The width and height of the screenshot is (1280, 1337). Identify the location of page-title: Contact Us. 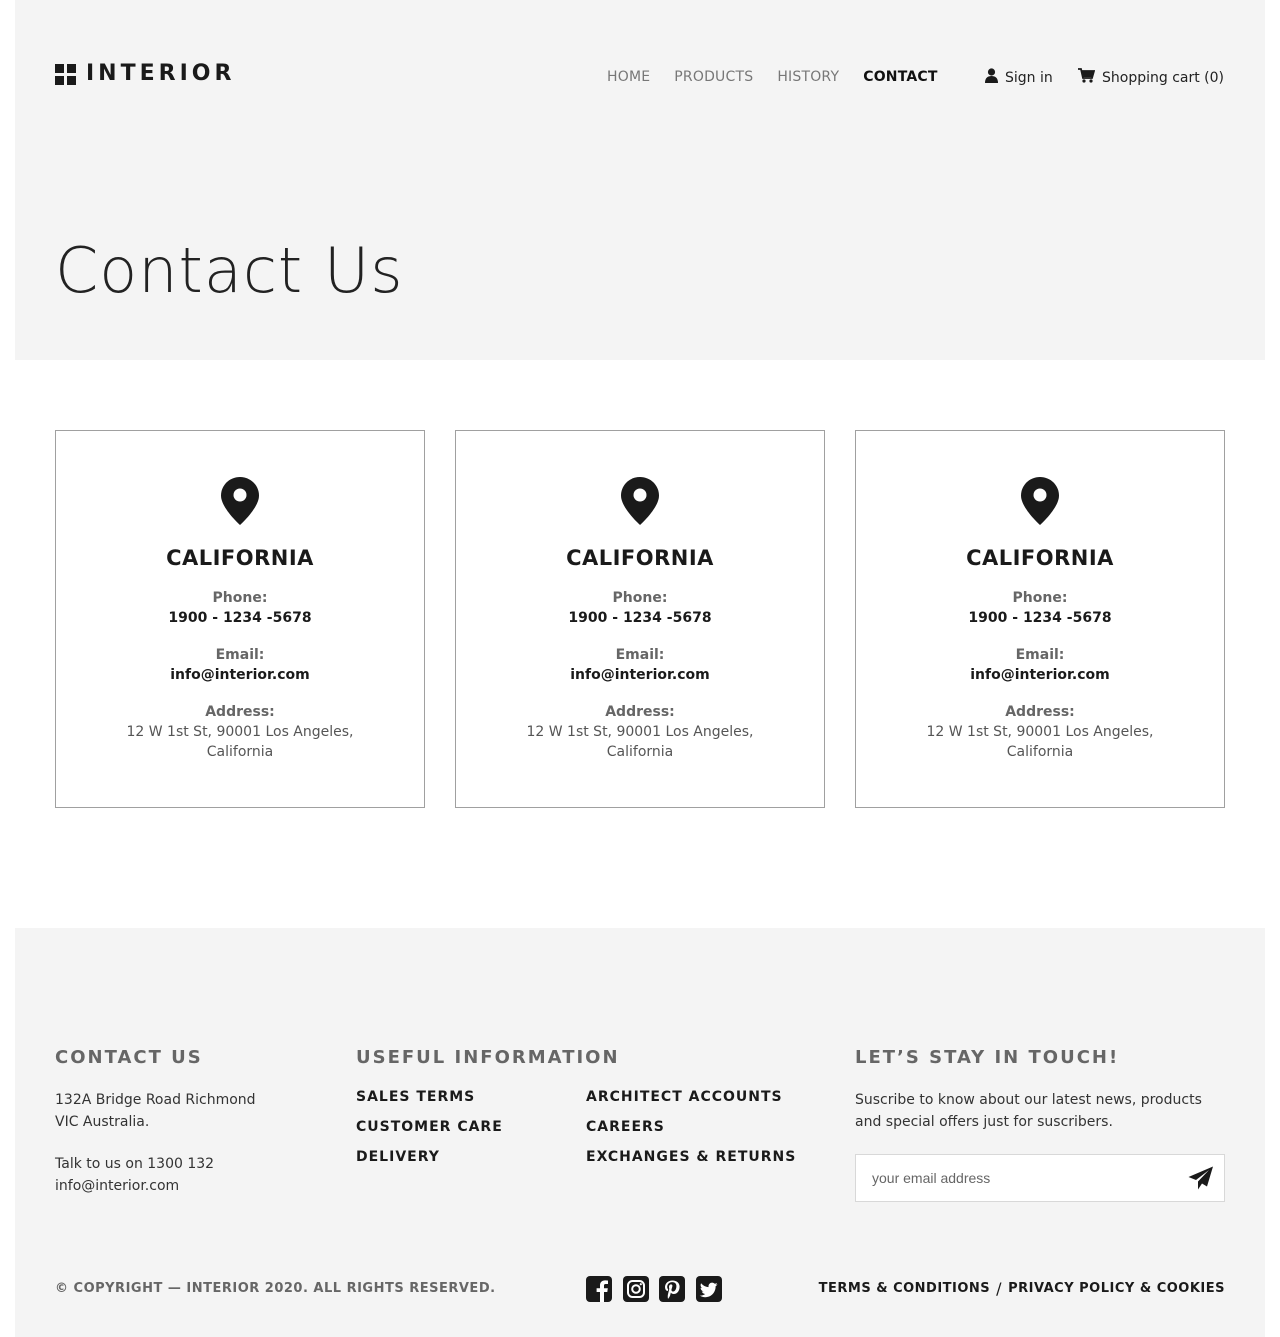
(229, 270).